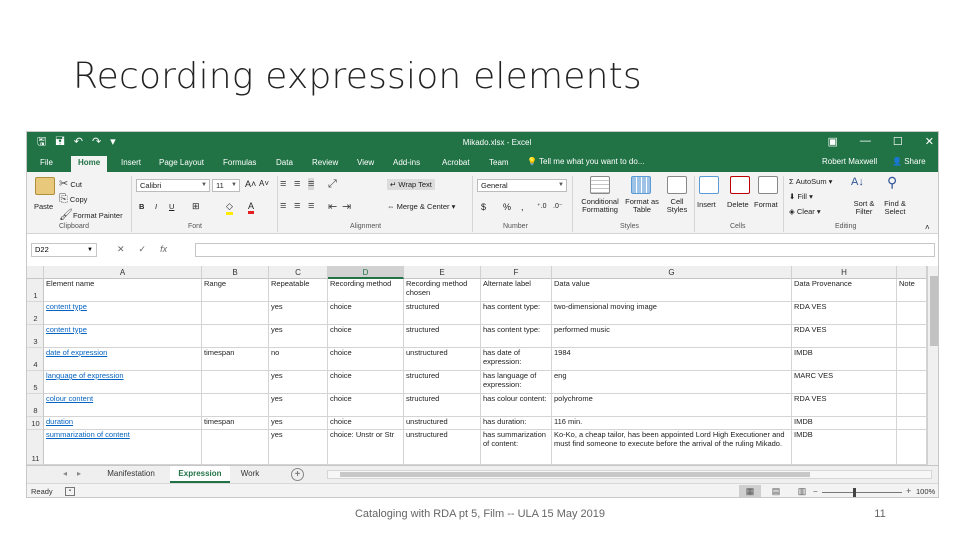 The image size is (960, 540). I want to click on copy-button: ⎘ Copy, so click(73, 199).